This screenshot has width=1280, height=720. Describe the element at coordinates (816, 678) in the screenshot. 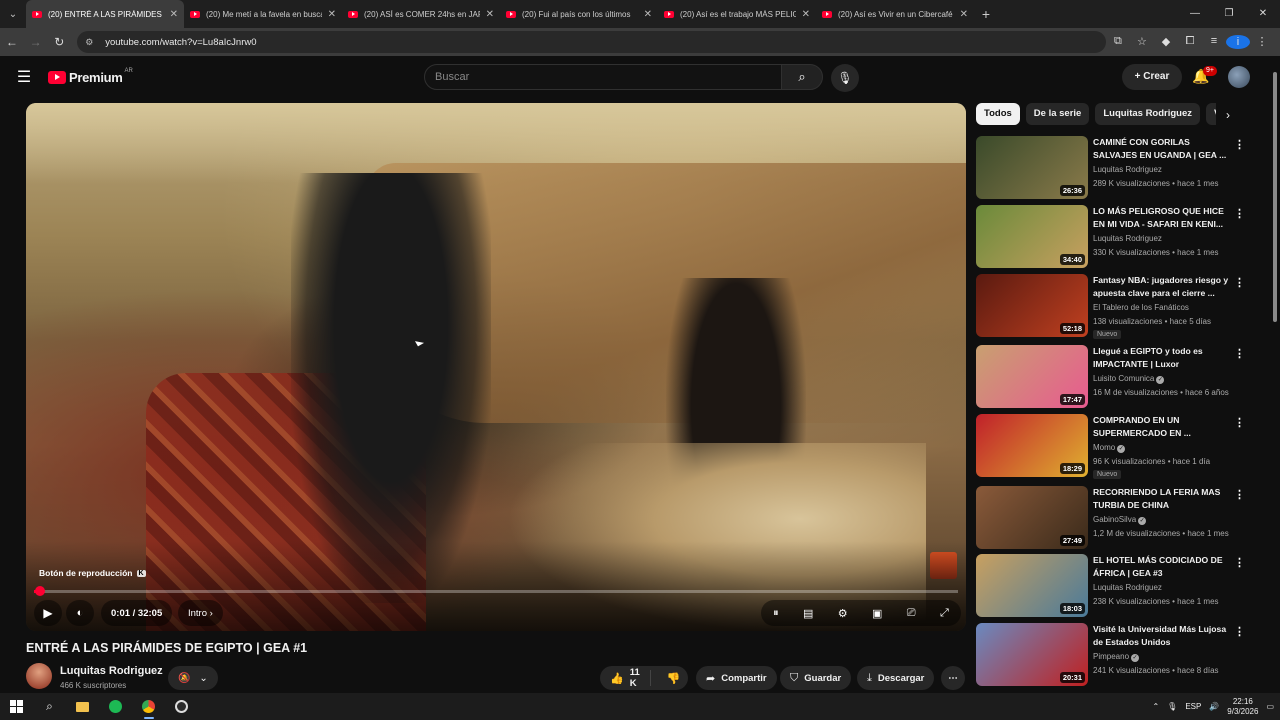

I see `save-button: ⛉ Guardar` at that location.